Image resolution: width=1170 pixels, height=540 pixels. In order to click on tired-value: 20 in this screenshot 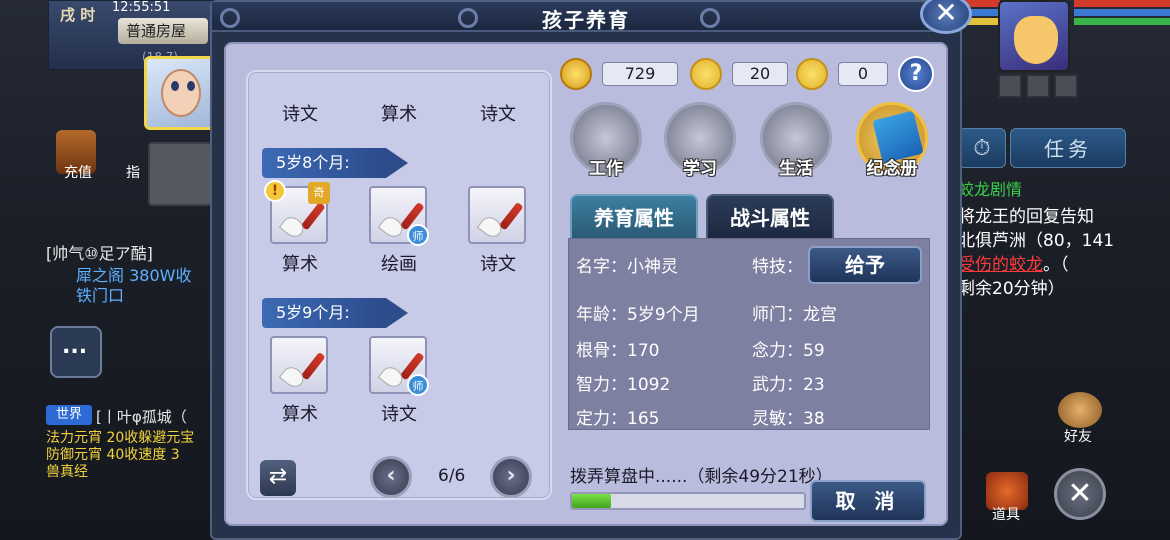, I will do `click(760, 74)`.